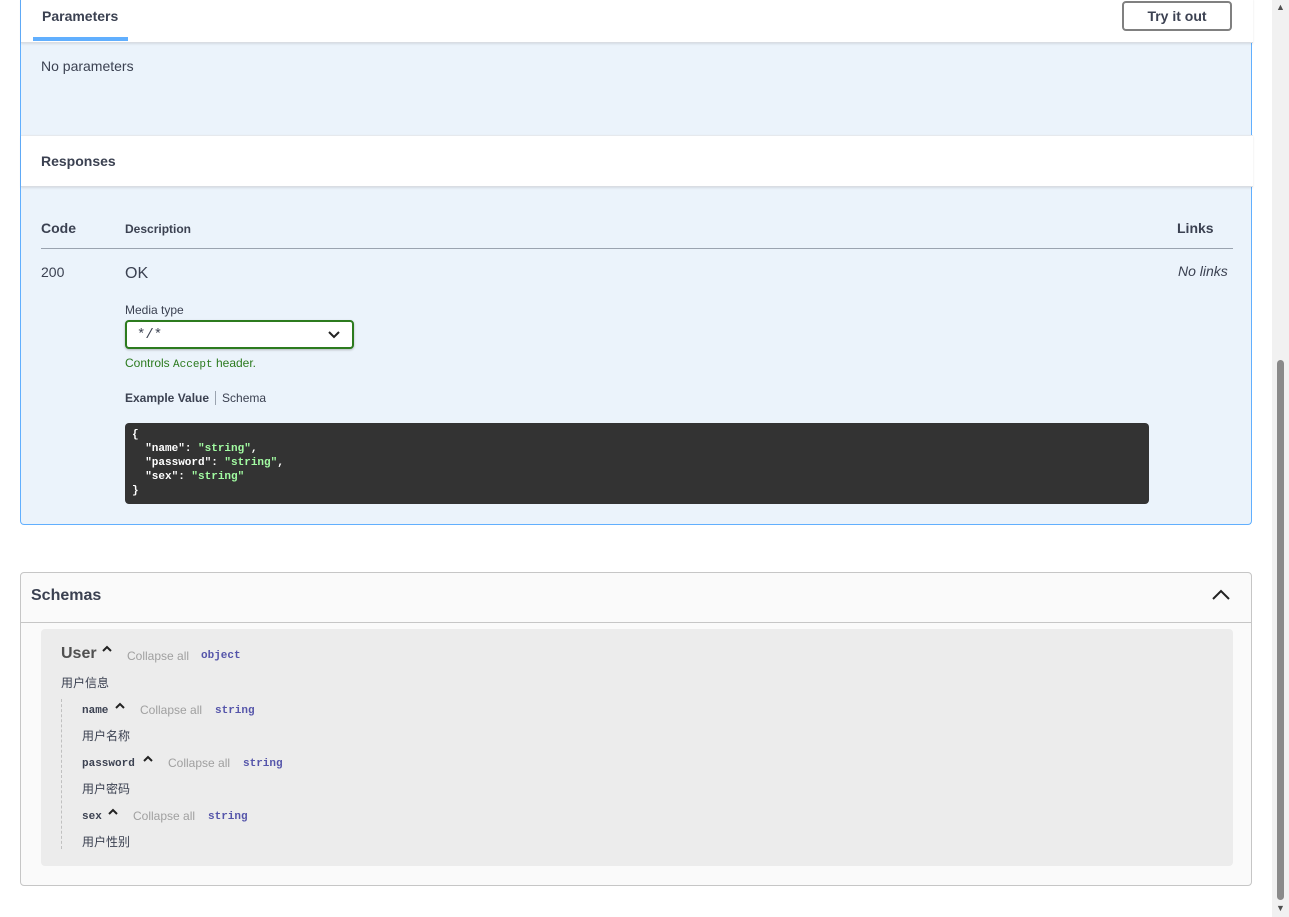 This screenshot has height=917, width=1289. What do you see at coordinates (79, 654) in the screenshot?
I see `model-title: User` at bounding box center [79, 654].